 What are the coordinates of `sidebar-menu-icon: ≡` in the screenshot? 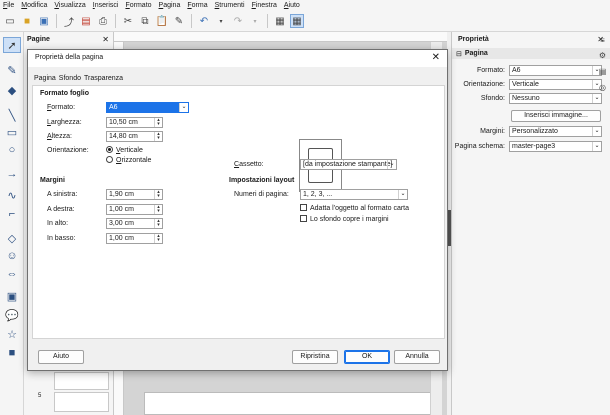 It's located at (602, 40).